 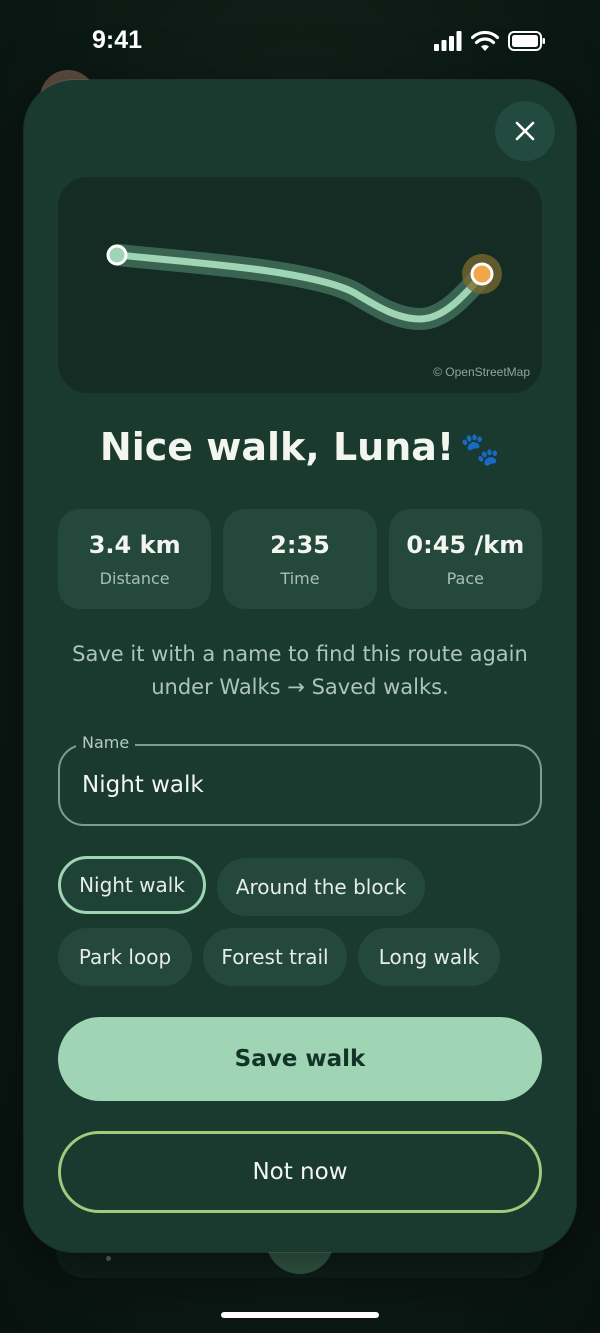 I want to click on status-time: 9:41, so click(x=117, y=40).